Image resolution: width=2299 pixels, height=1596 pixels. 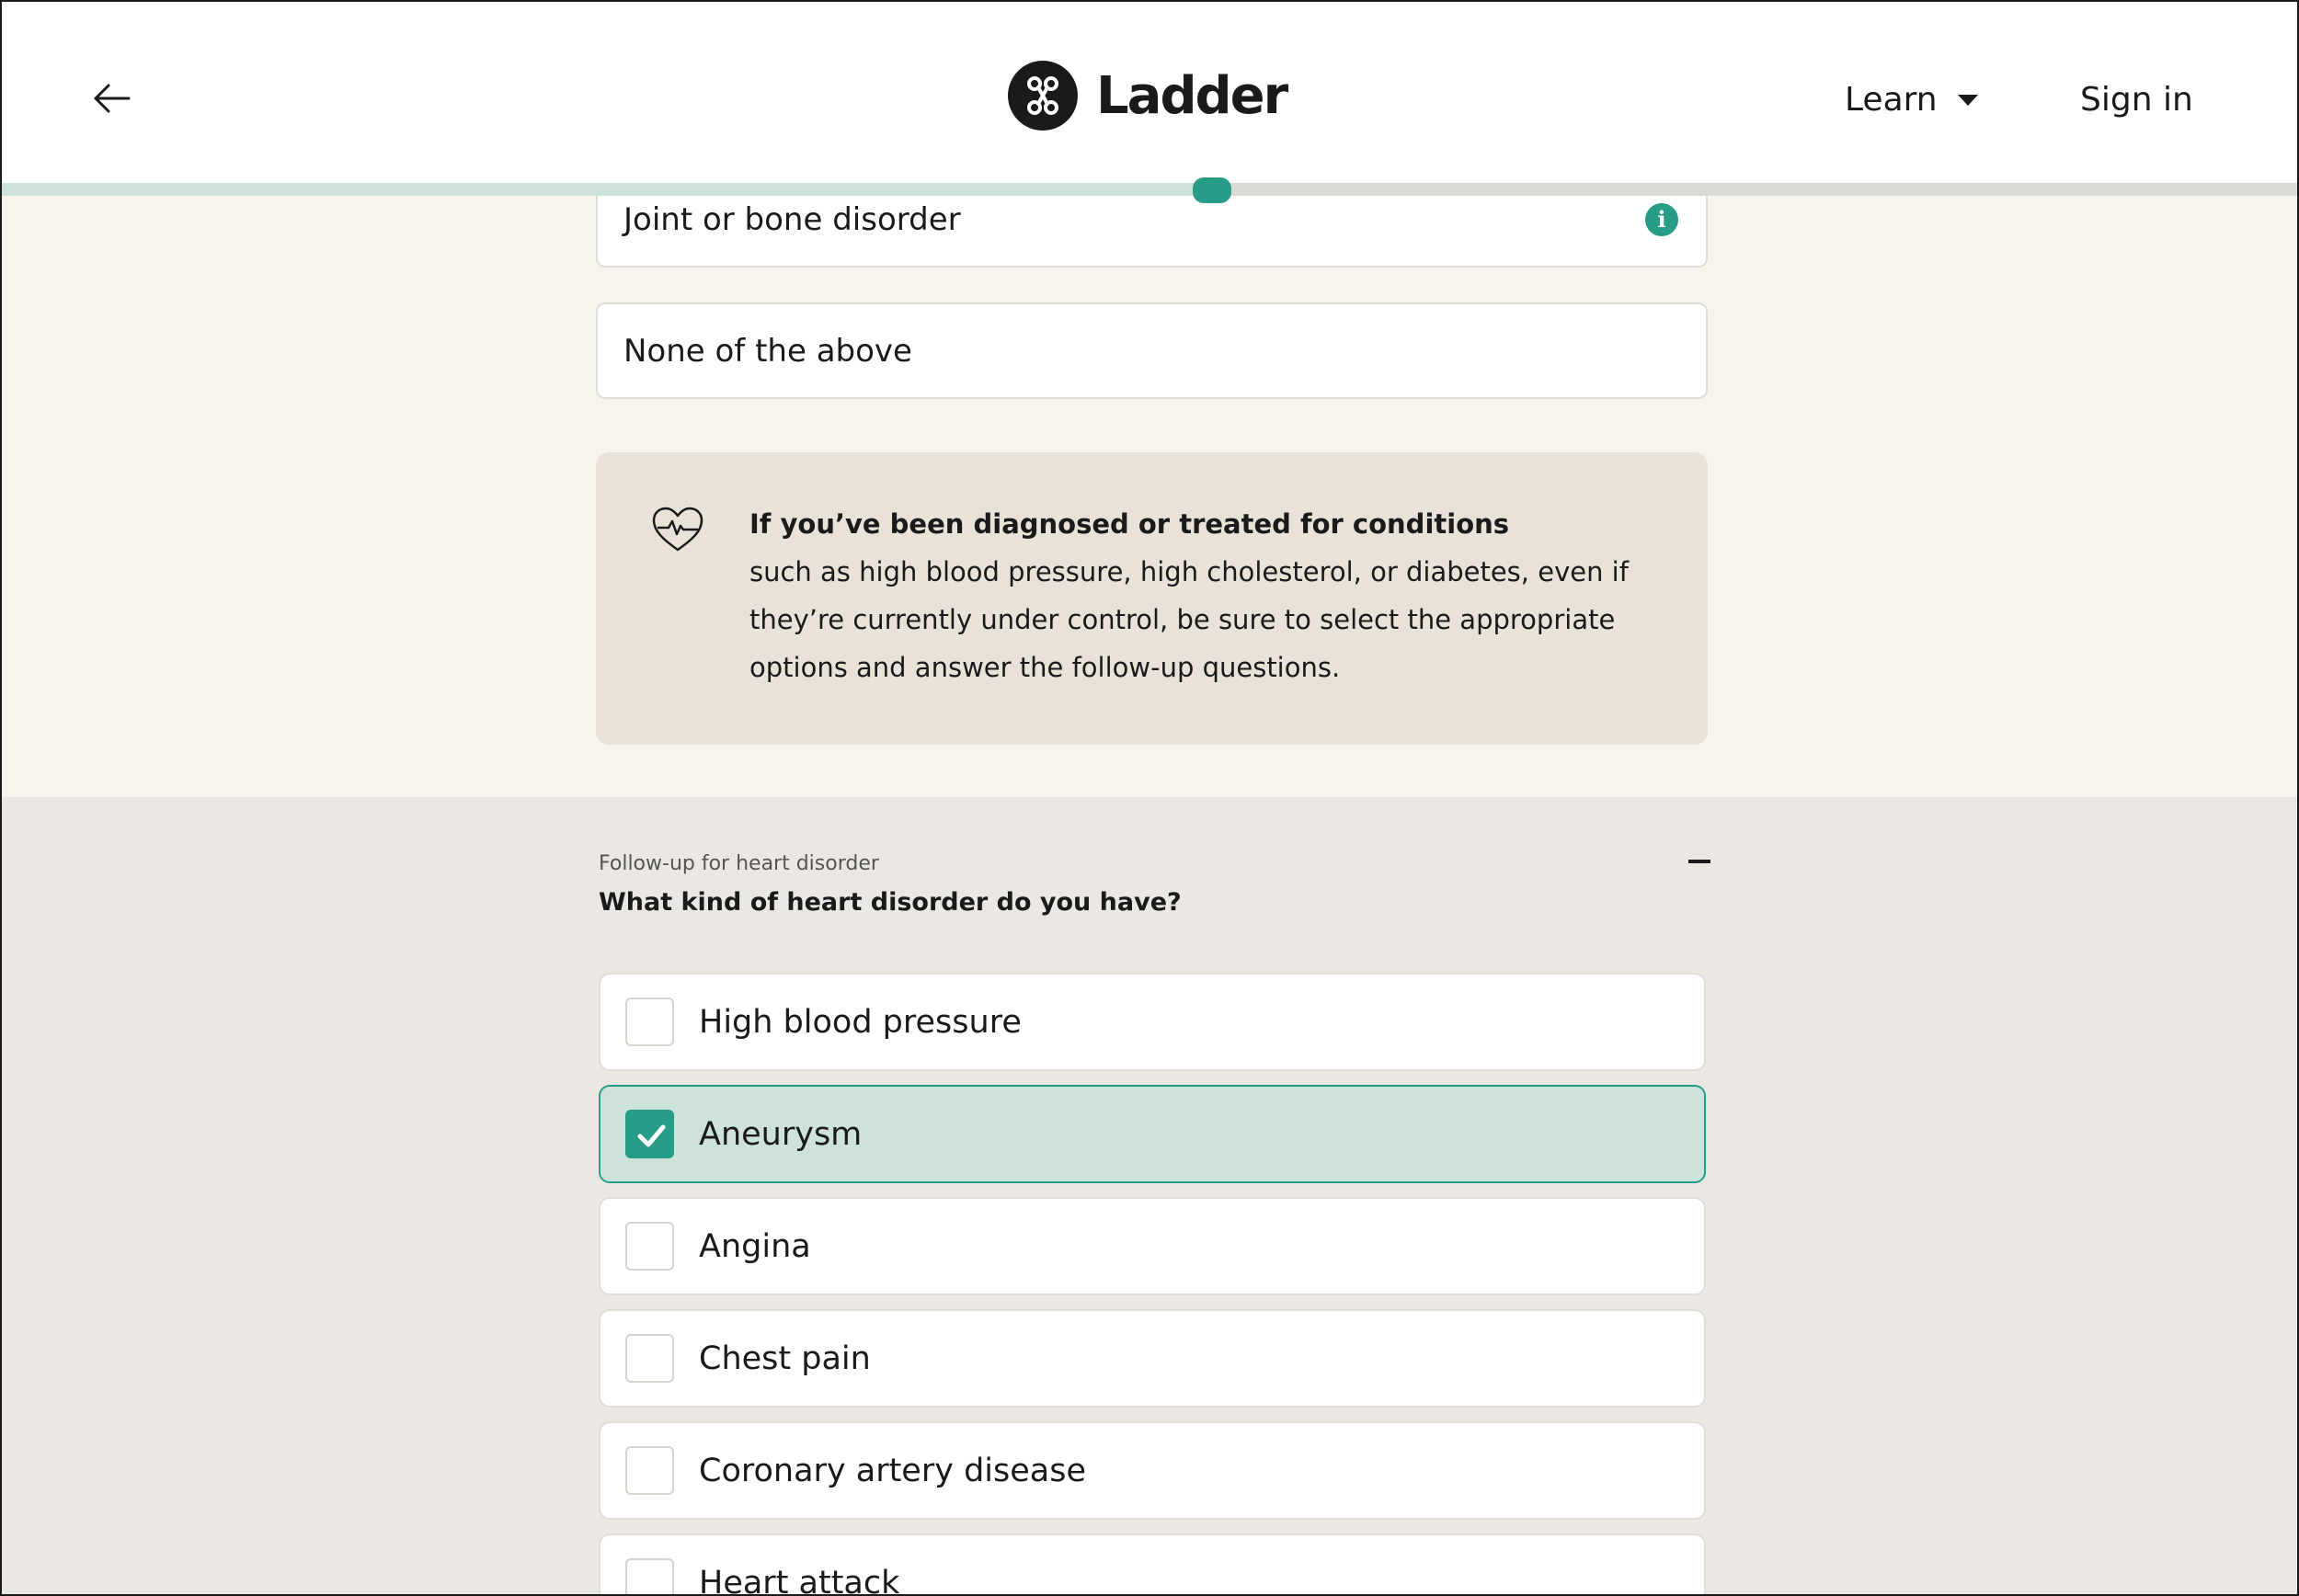 What do you see at coordinates (1699, 861) in the screenshot?
I see `collapse-minus-icon` at bounding box center [1699, 861].